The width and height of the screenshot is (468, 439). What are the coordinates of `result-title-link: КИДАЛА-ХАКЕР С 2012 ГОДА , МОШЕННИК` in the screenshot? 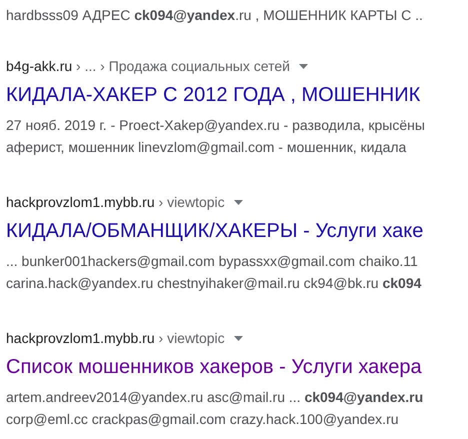 It's located at (213, 95).